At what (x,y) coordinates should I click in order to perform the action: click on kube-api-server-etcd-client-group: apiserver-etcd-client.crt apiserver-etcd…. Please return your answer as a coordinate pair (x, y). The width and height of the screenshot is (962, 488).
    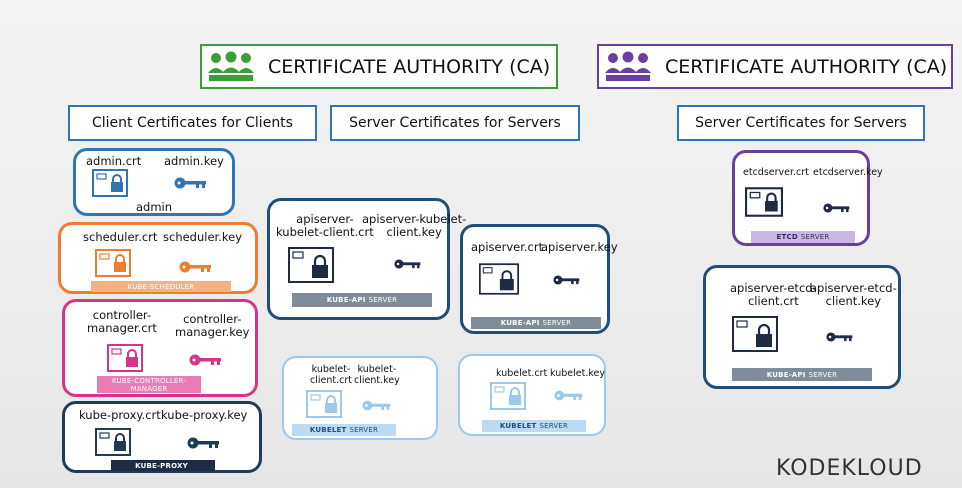
    Looking at the image, I should click on (802, 327).